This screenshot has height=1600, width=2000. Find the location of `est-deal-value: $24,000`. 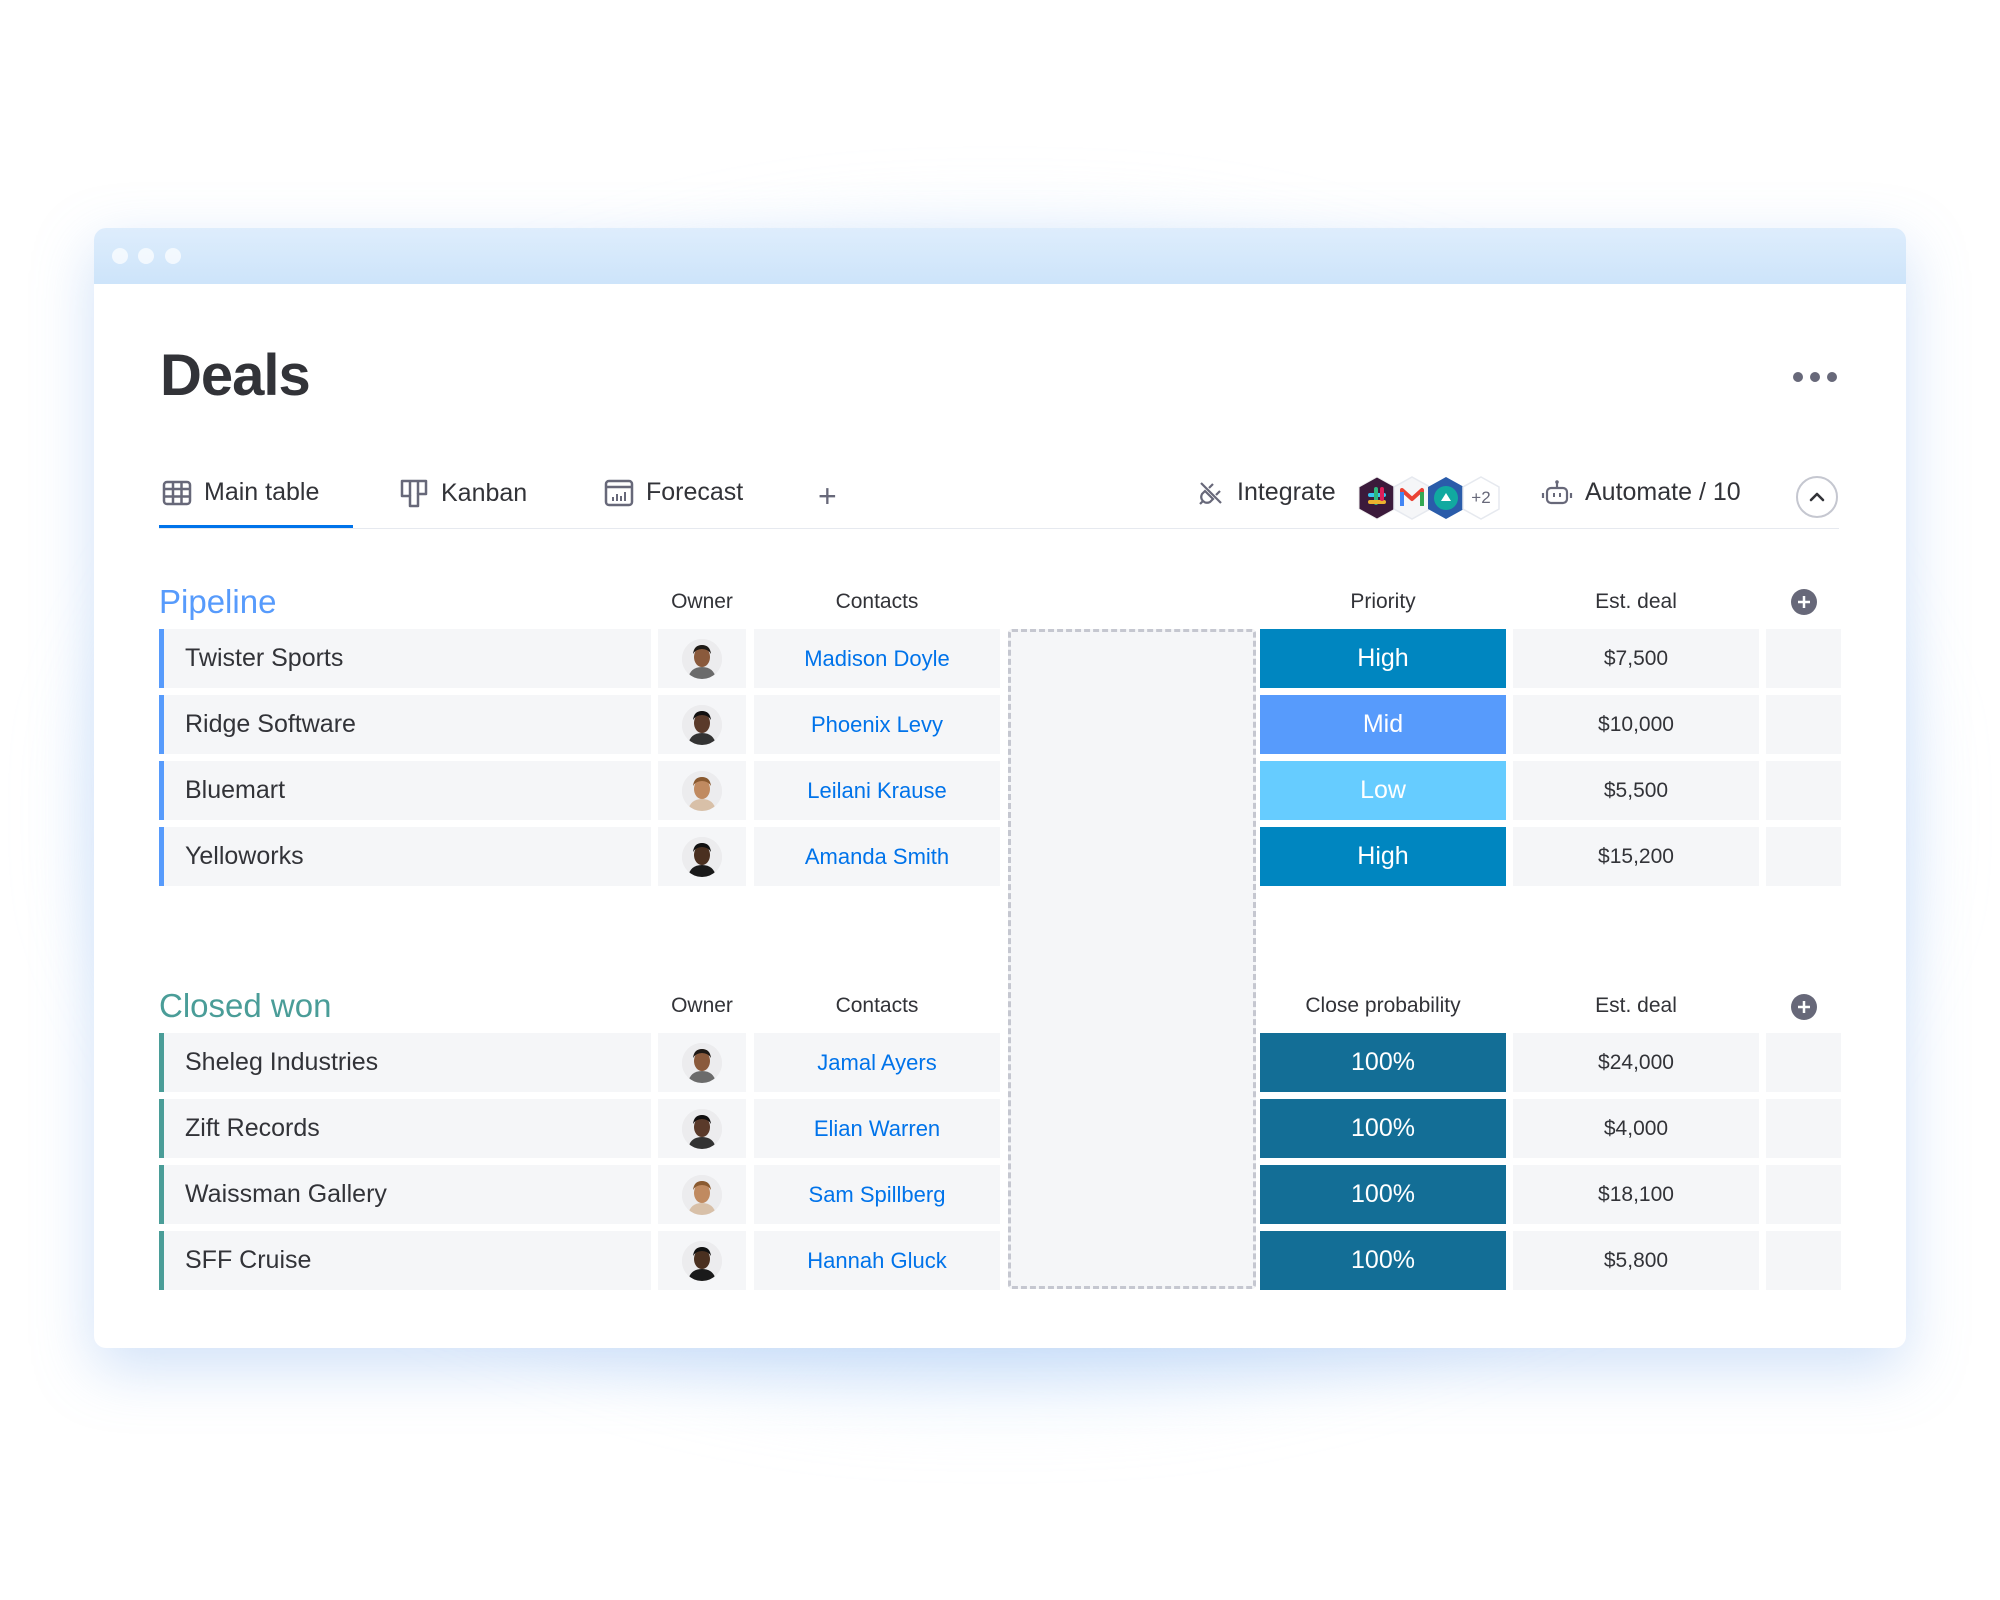

est-deal-value: $24,000 is located at coordinates (1636, 1062).